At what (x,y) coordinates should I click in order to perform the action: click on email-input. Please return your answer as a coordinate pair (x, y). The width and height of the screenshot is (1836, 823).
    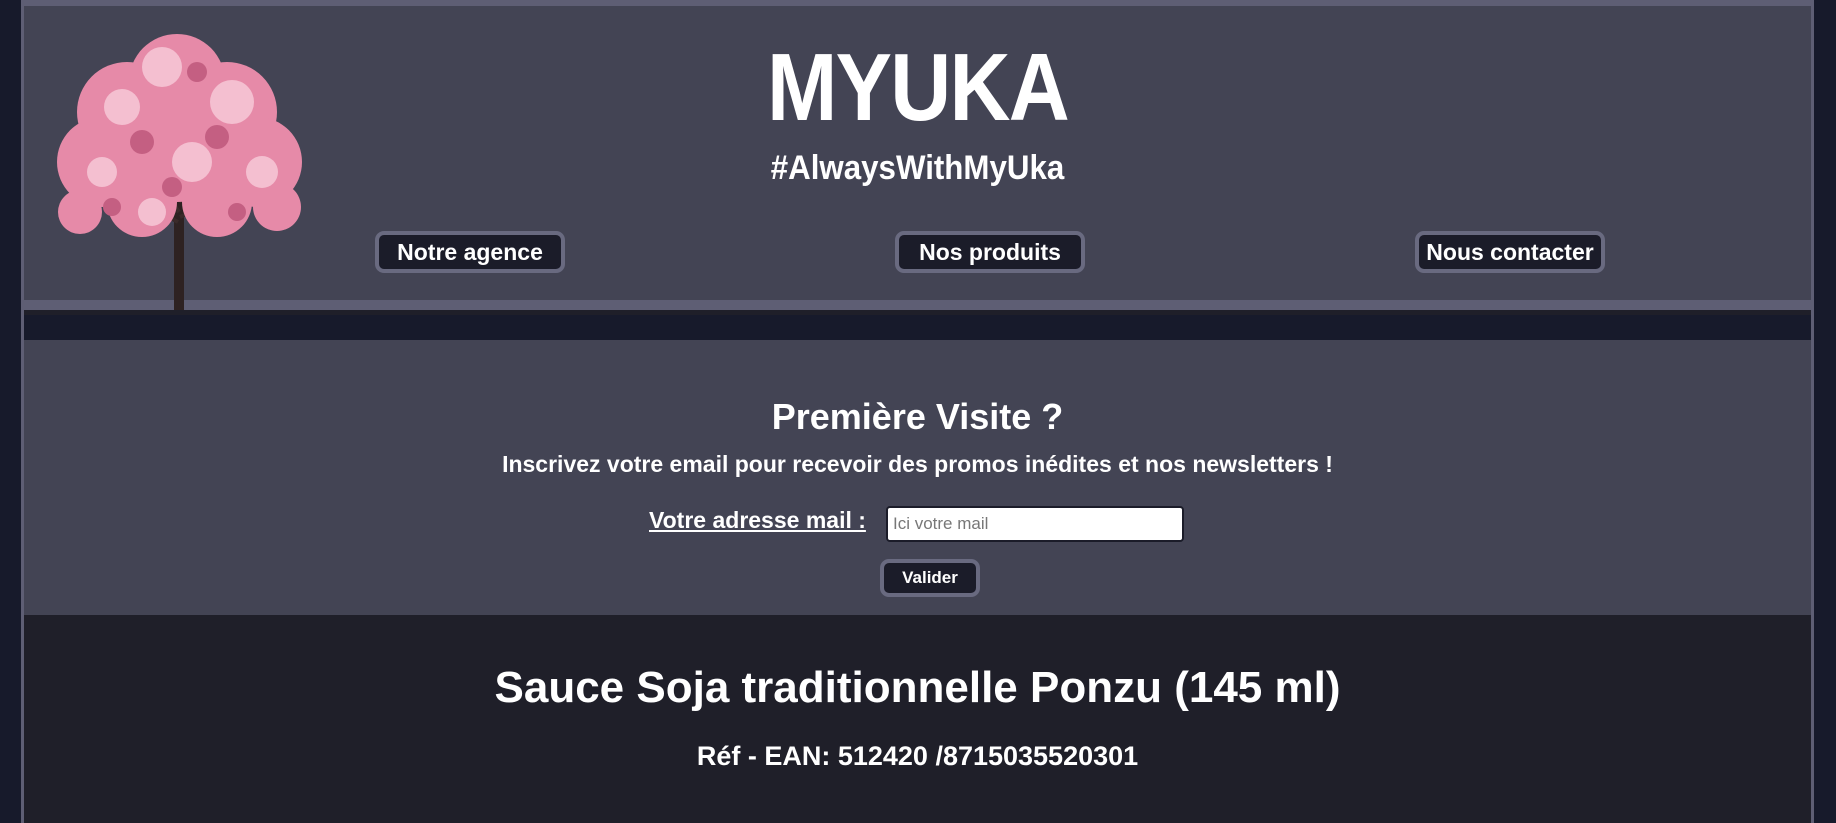
    Looking at the image, I should click on (1035, 524).